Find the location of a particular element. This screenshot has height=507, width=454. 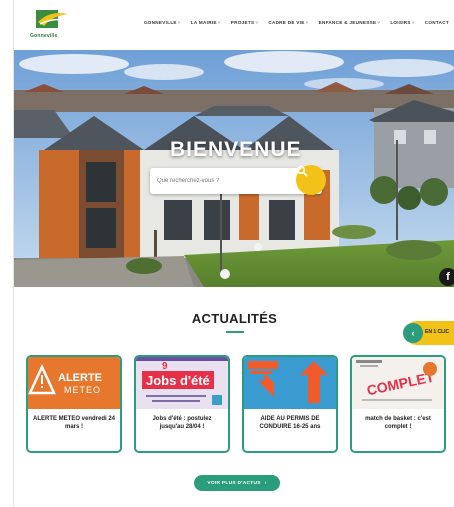

title-underline is located at coordinates (235, 332).